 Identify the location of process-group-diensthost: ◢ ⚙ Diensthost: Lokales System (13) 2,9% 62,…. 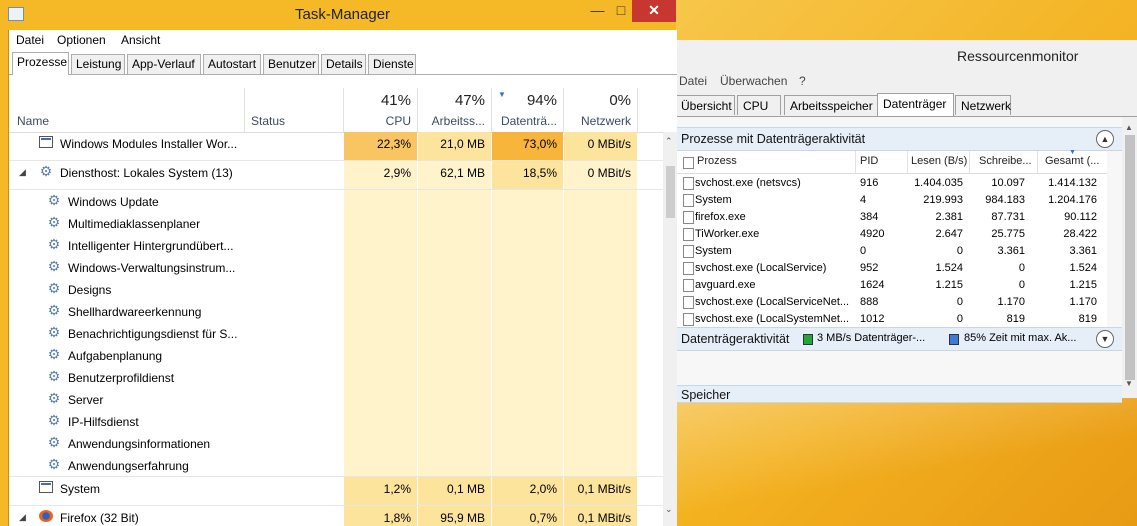
(336, 175).